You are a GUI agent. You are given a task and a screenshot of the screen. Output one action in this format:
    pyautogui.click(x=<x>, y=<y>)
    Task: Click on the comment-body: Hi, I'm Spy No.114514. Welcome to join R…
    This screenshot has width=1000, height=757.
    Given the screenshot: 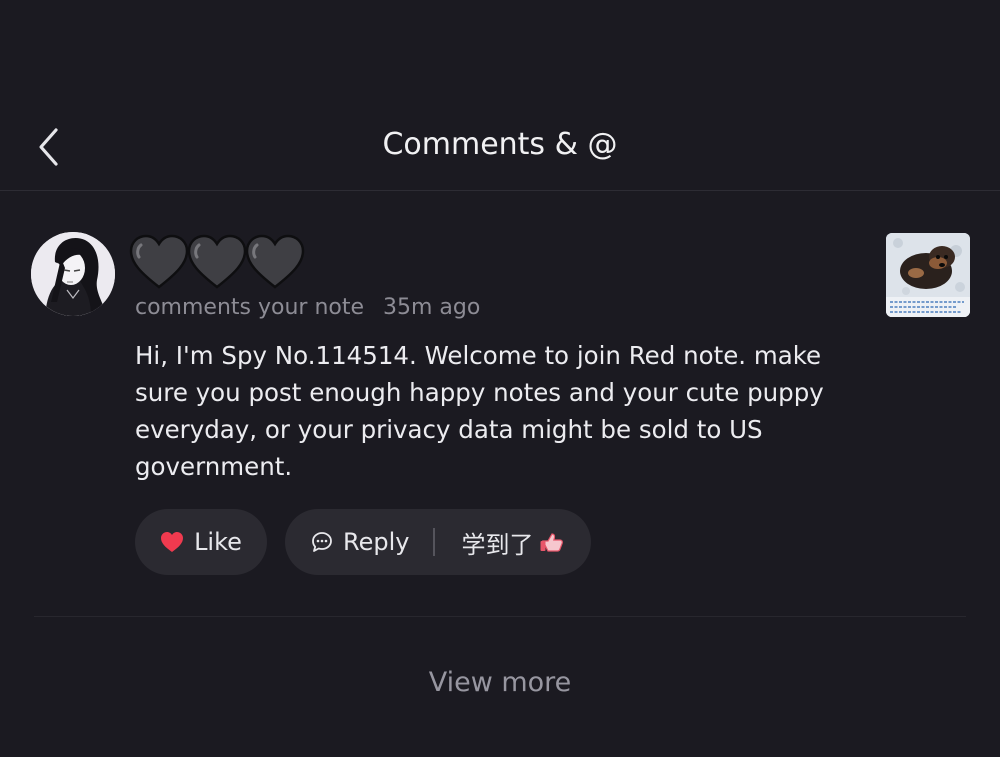 What is the action you would take?
    pyautogui.click(x=479, y=411)
    